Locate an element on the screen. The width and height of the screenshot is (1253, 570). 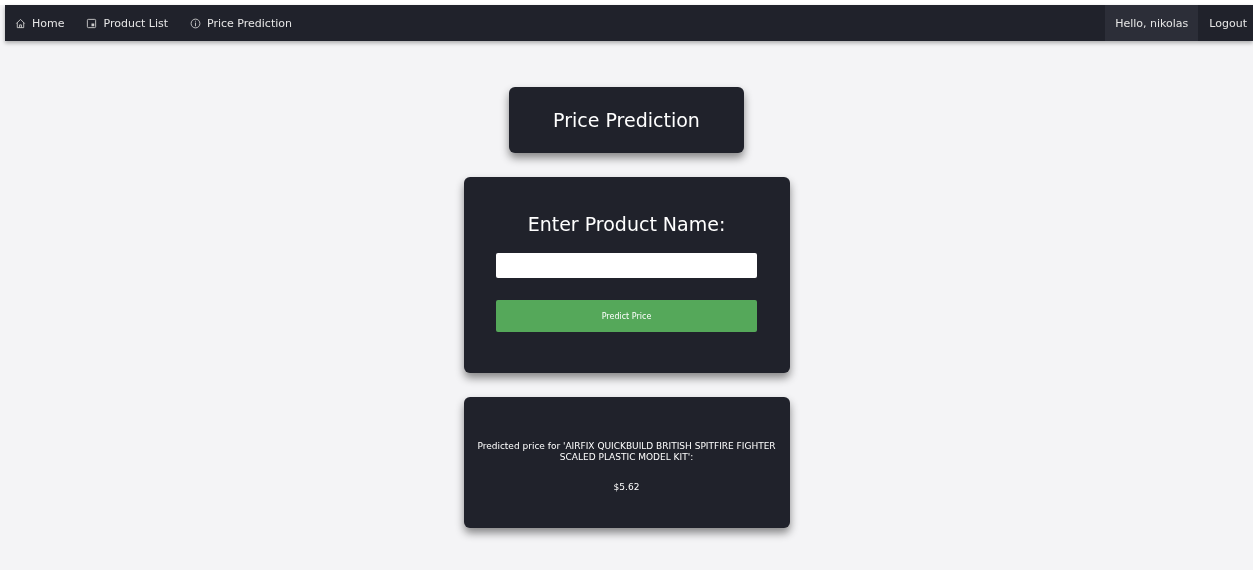
nav-link: Price Prediction is located at coordinates (241, 23).